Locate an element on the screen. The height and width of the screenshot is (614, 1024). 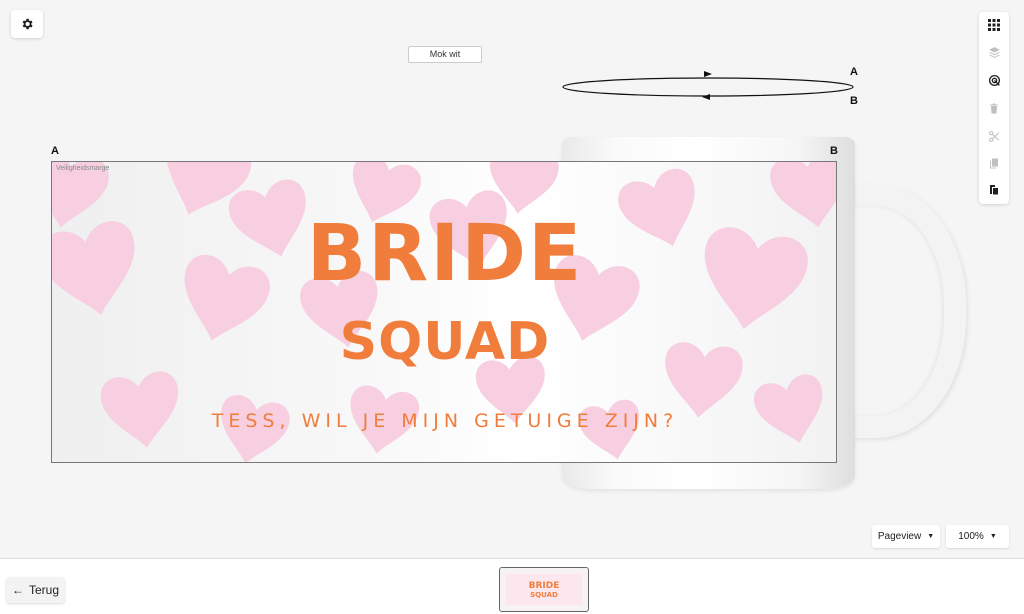
bottom-bar: ← Terug BRIDE SQUAD is located at coordinates (512, 586).